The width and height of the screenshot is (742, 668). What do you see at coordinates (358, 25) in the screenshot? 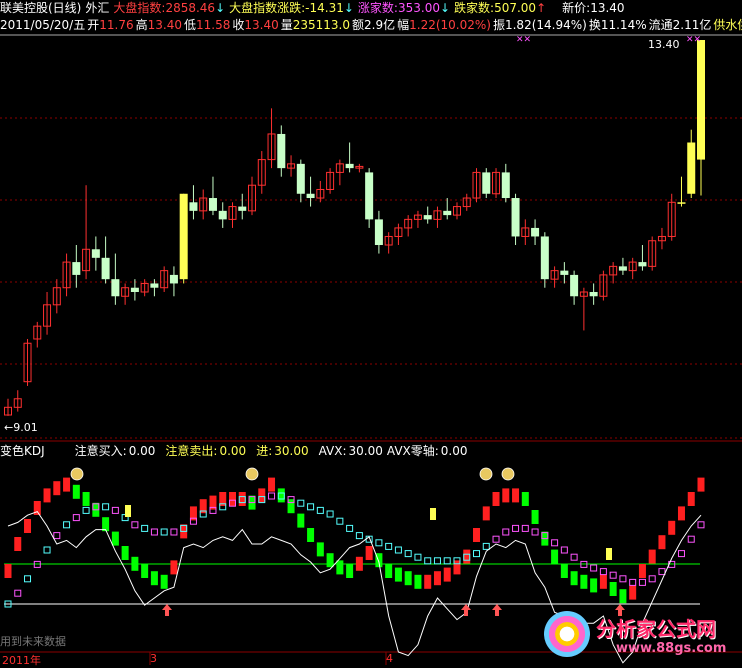
I see `amt-label: 额` at bounding box center [358, 25].